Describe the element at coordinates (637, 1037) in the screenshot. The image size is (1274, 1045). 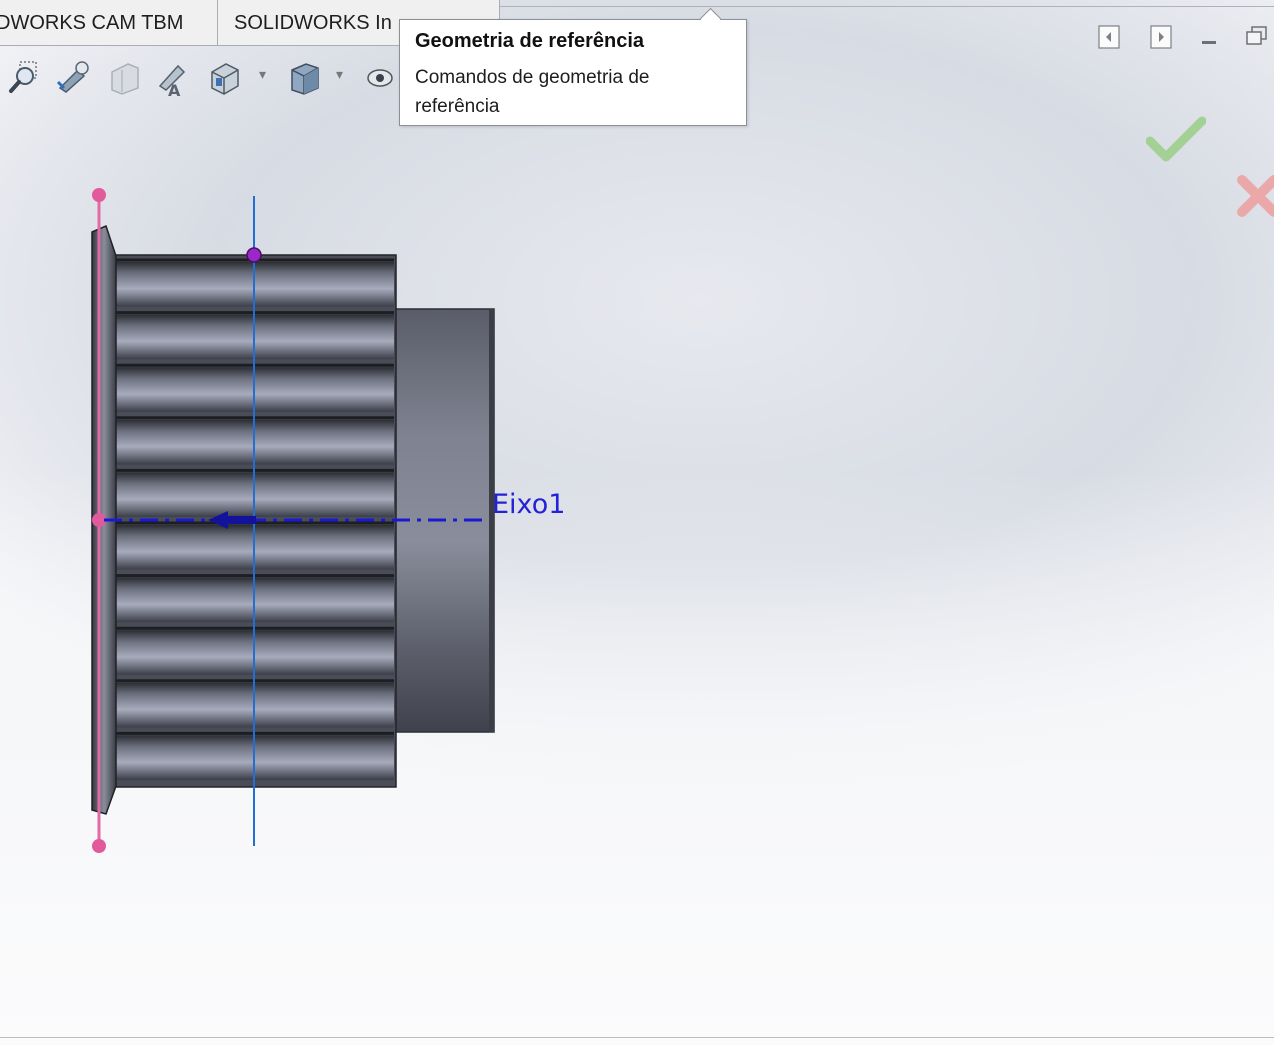
I see `viewport-bottom-border` at that location.